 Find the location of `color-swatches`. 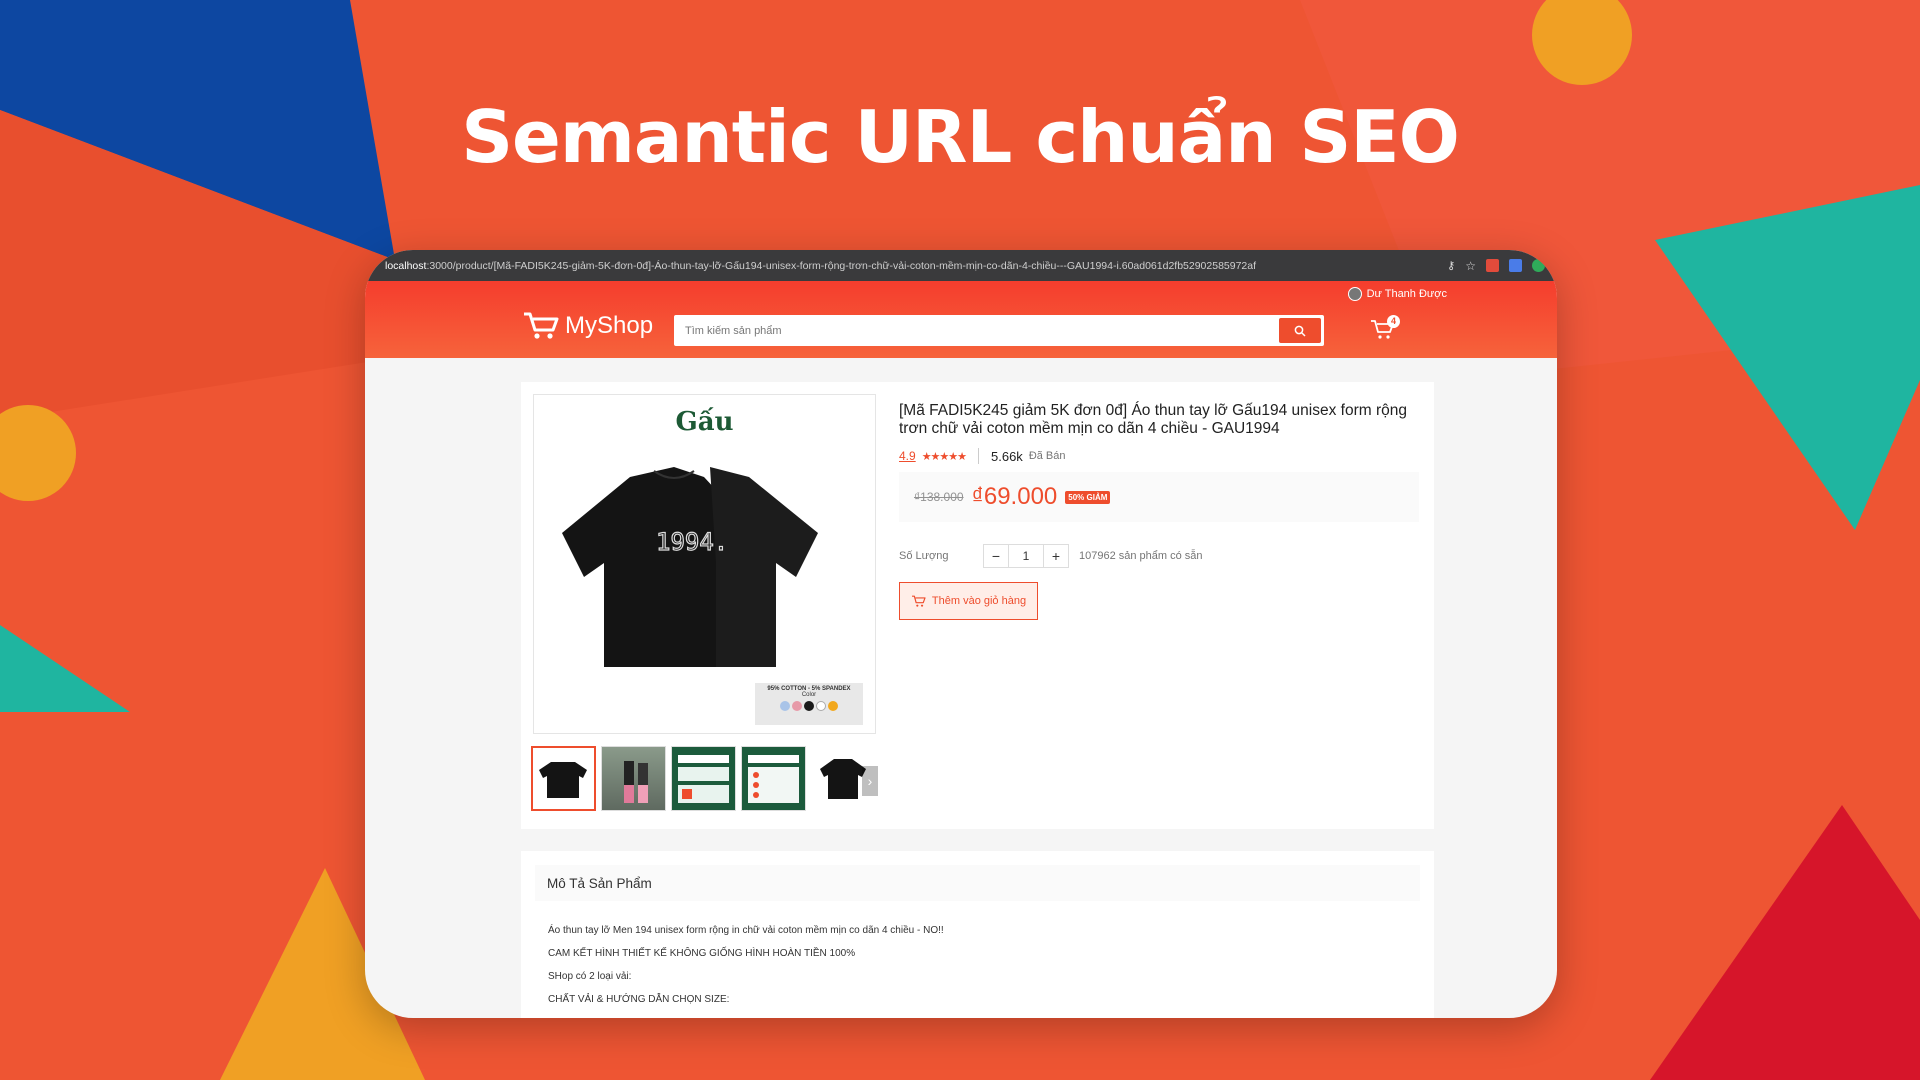

color-swatches is located at coordinates (809, 706).